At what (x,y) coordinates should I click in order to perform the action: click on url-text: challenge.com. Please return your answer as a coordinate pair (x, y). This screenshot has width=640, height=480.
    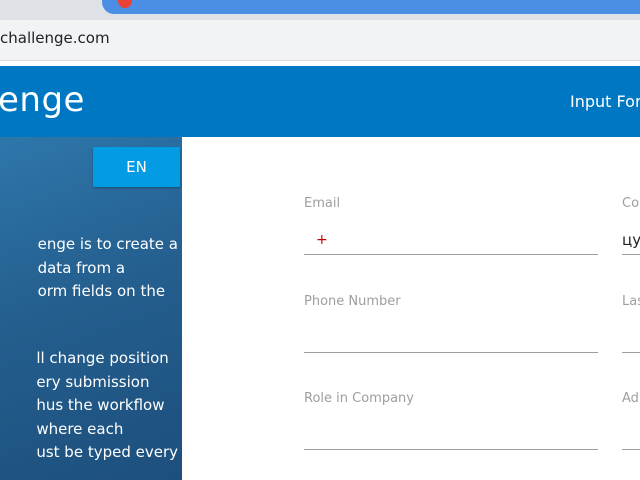
    Looking at the image, I should click on (55, 38).